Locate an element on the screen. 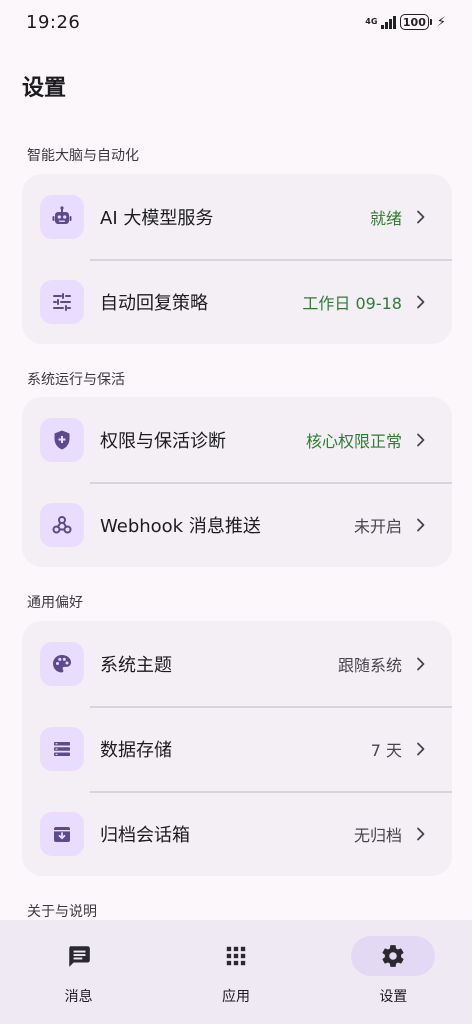 The width and height of the screenshot is (472, 1024). shield-plus-icon is located at coordinates (62, 439).